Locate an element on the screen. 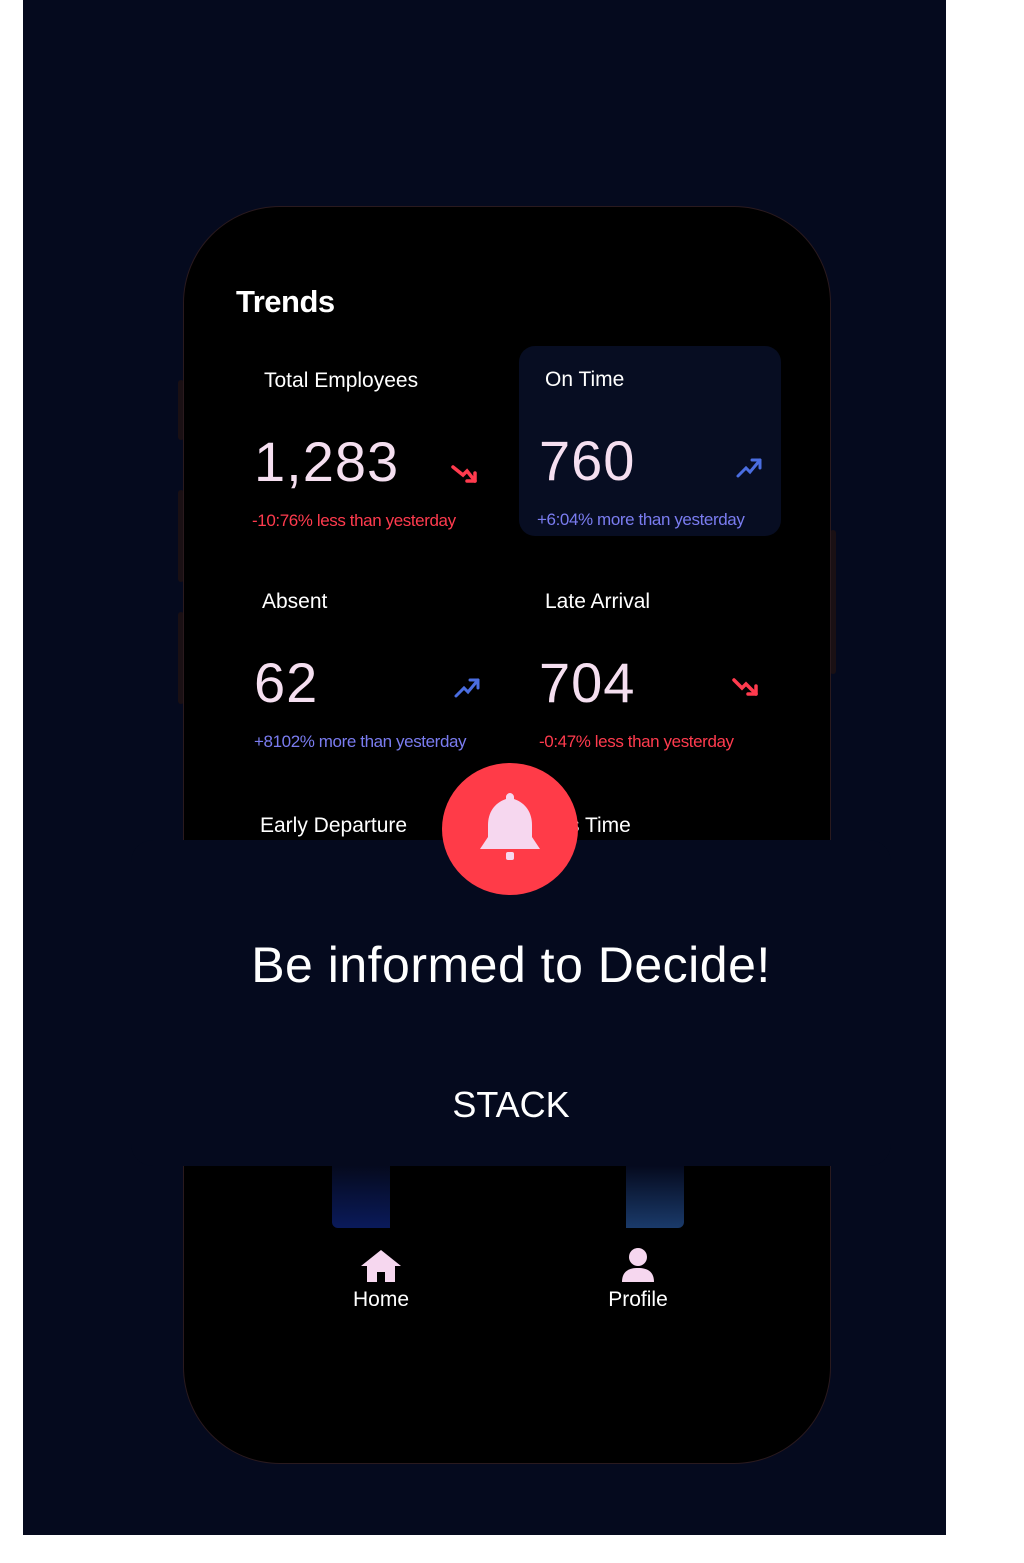 The image size is (1024, 1563). card-value: 760 is located at coordinates (587, 460).